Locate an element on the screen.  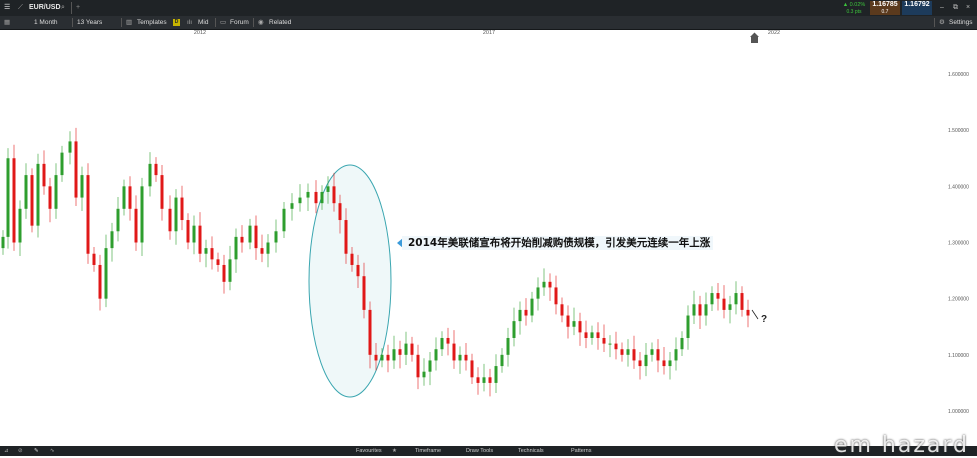
y-tick-label: 1.600000 is located at coordinates (958, 75).